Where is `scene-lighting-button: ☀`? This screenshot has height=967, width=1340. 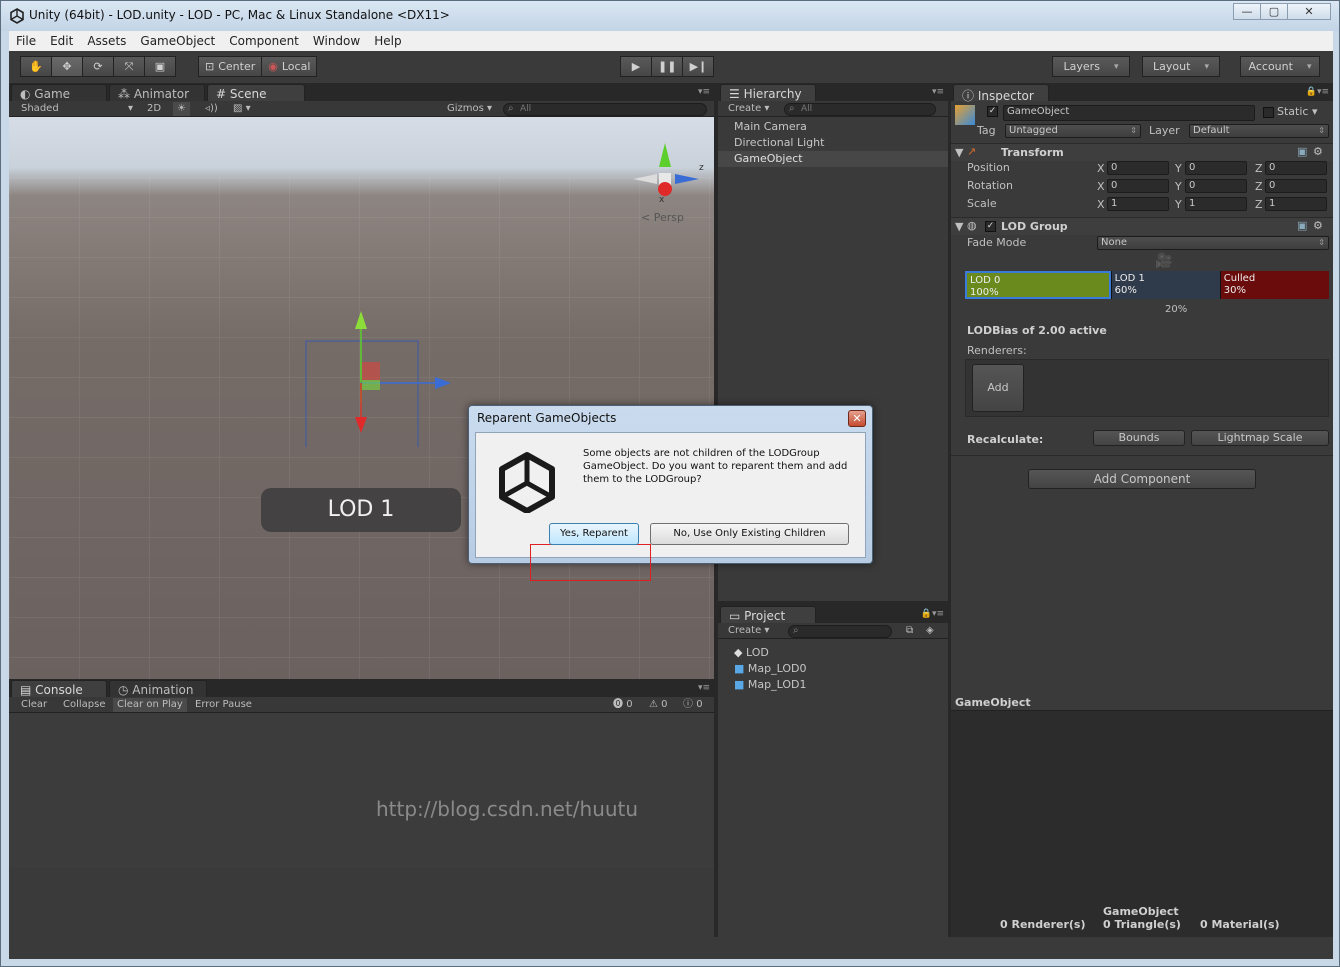
scene-lighting-button: ☀ is located at coordinates (181, 109).